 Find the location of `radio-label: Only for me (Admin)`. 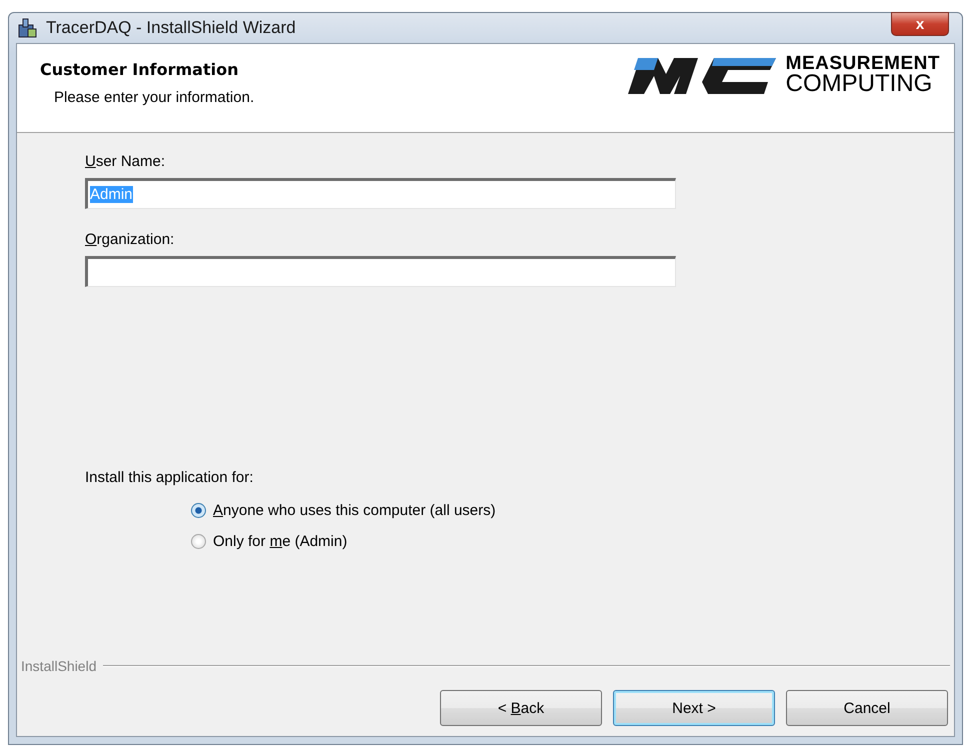

radio-label: Only for me (Admin) is located at coordinates (280, 541).